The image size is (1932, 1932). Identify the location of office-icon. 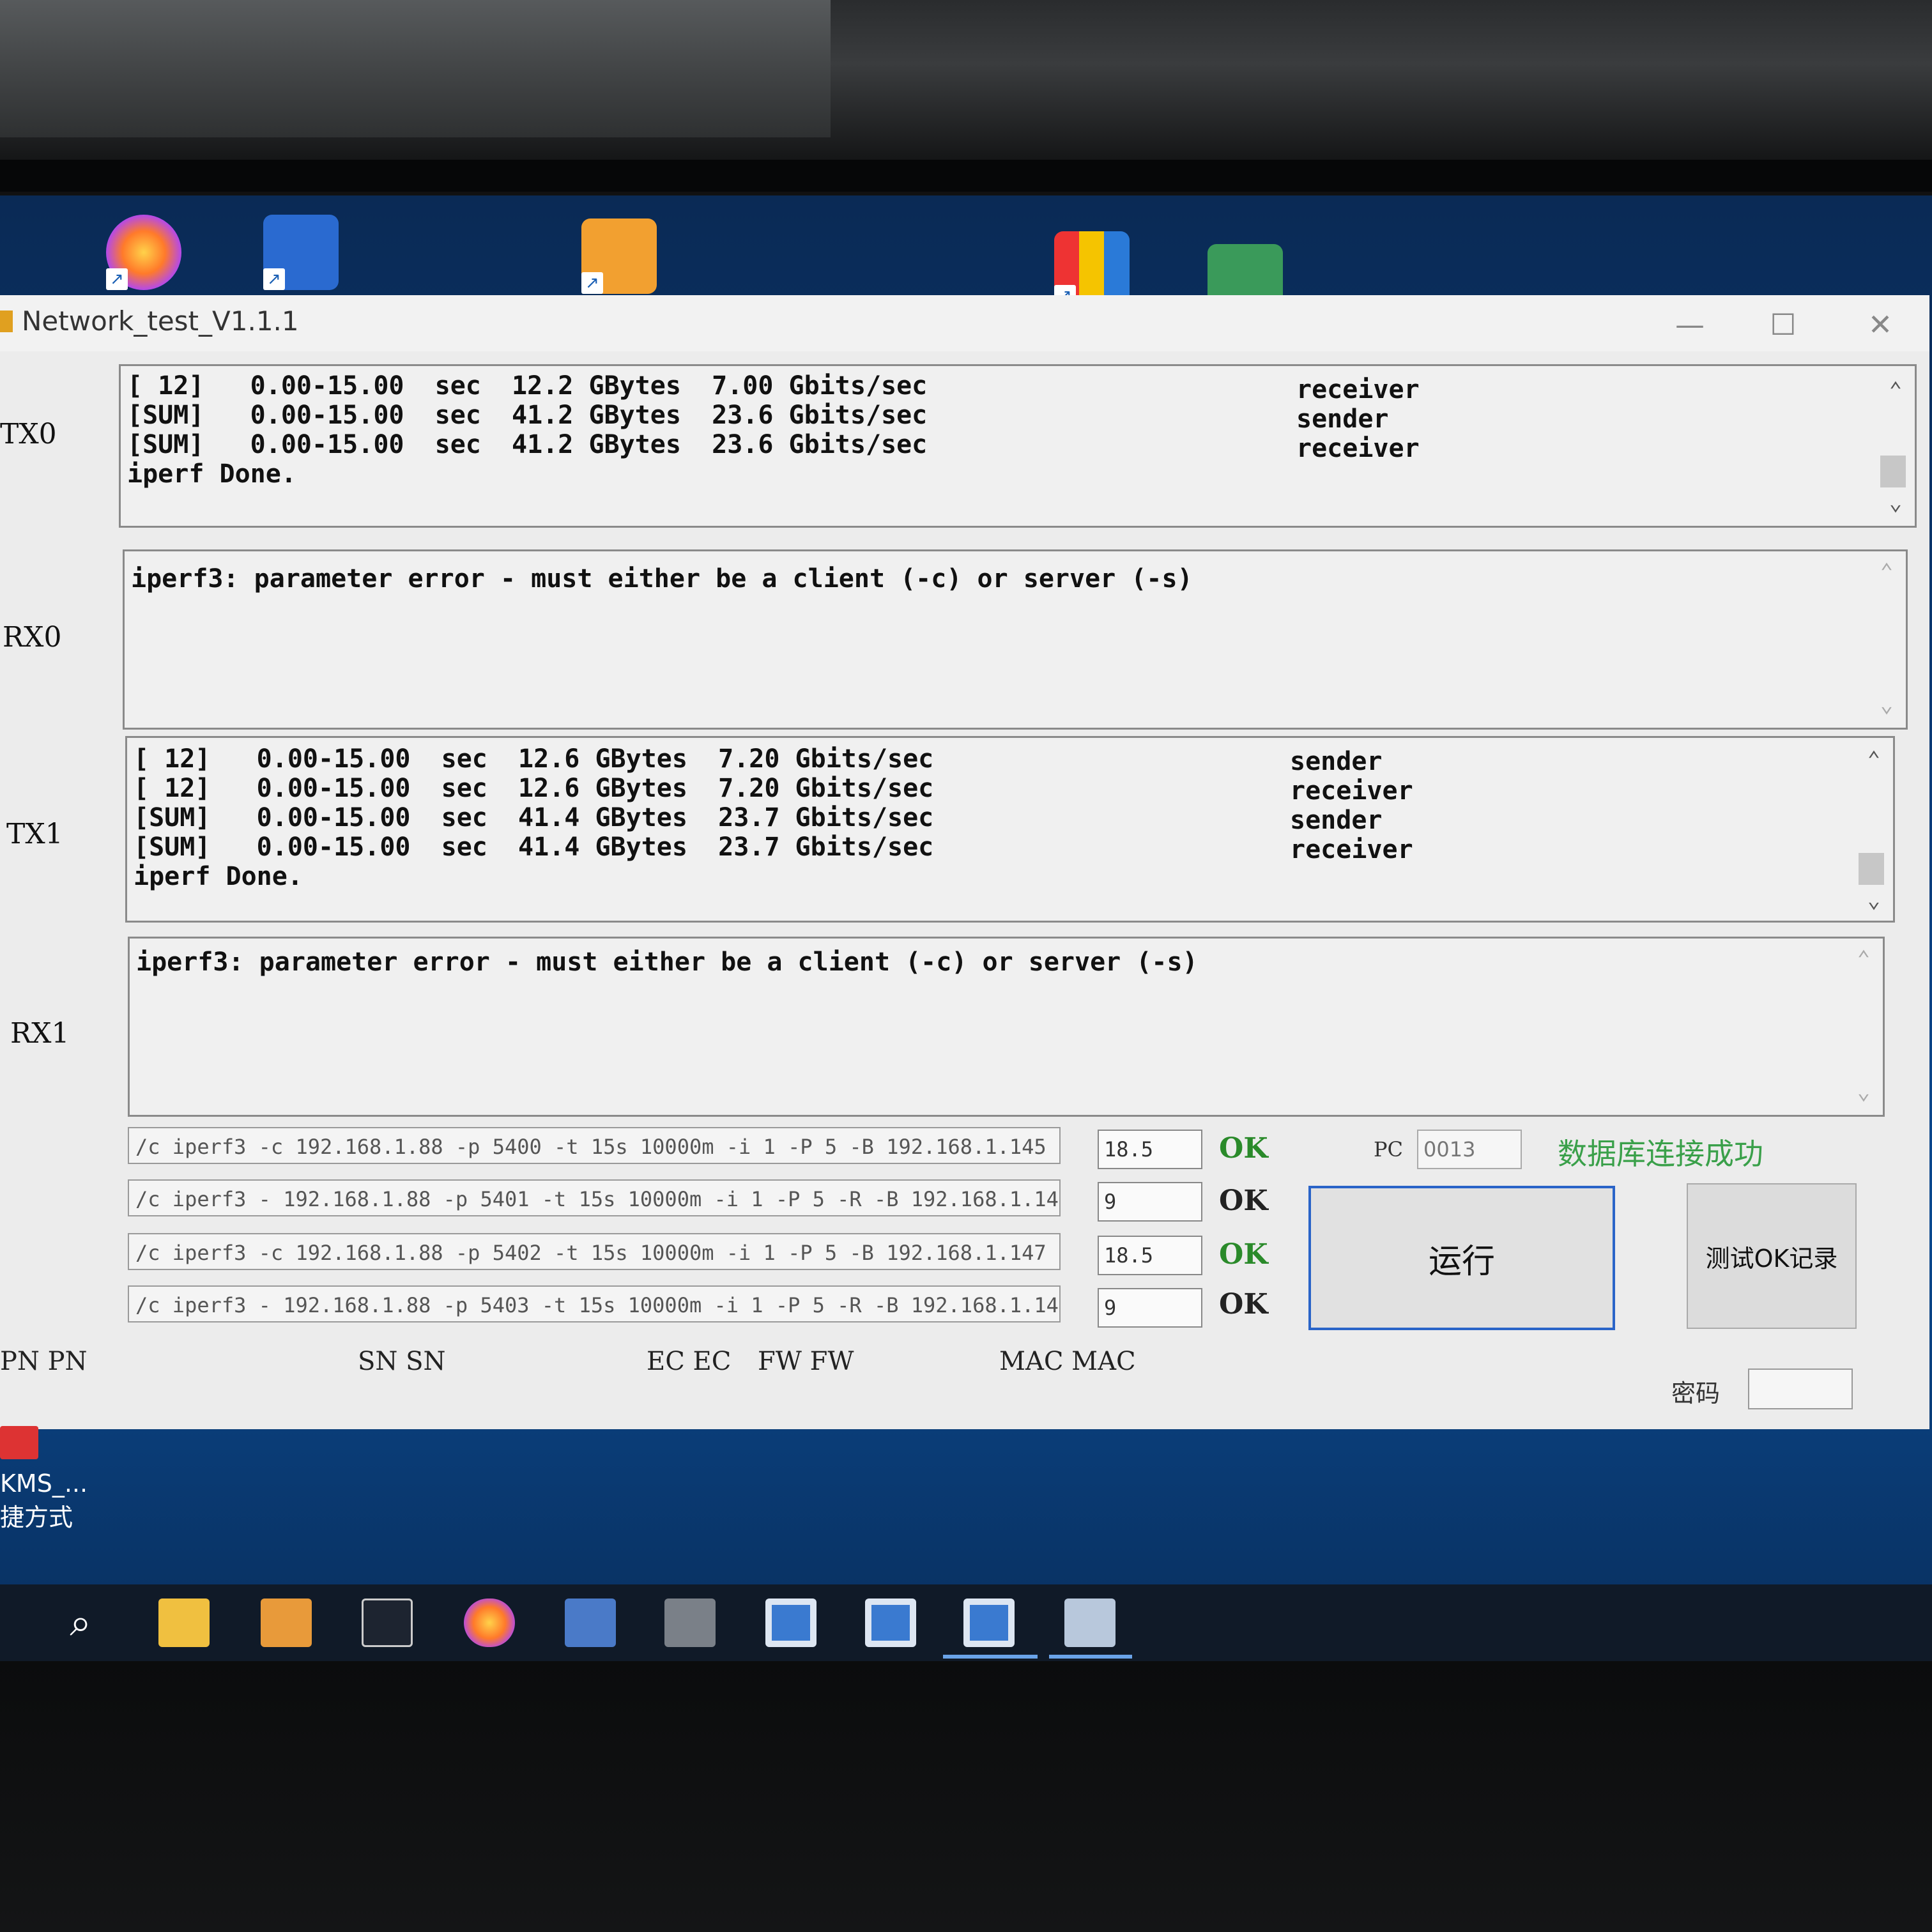
(19, 1442).